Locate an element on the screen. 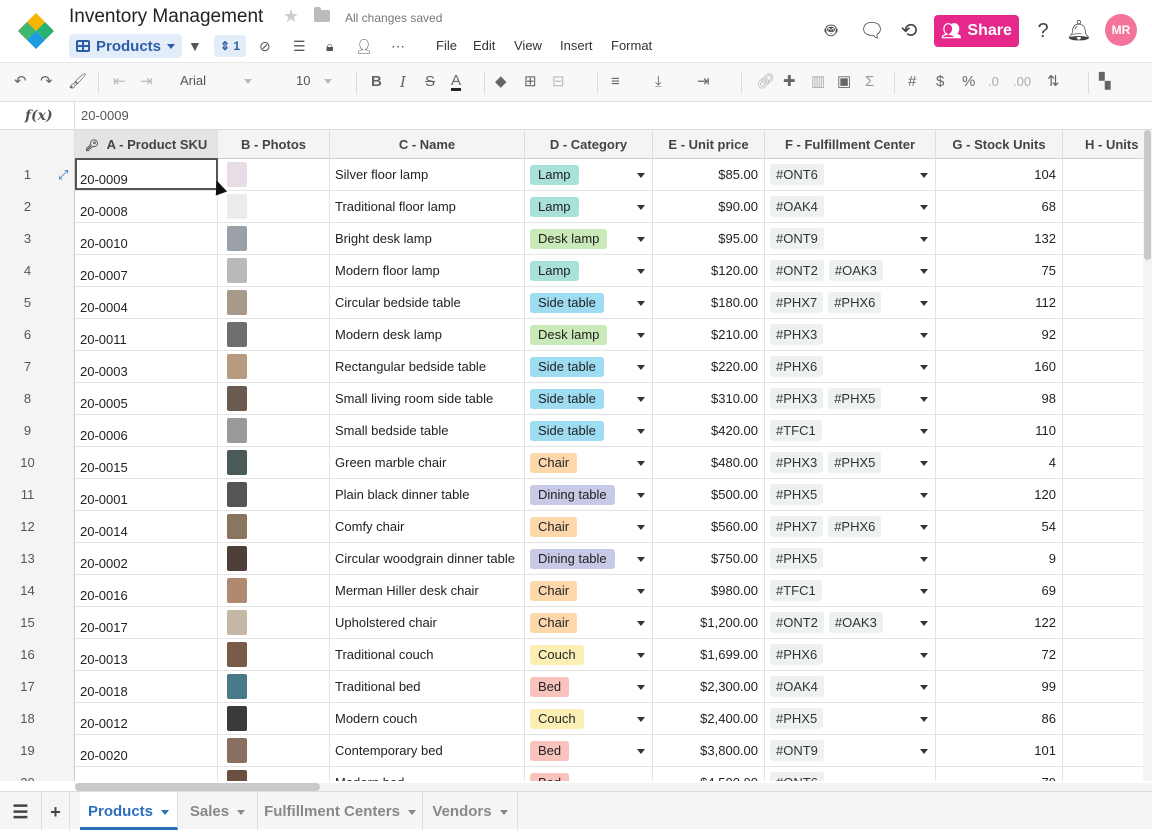 The width and height of the screenshot is (1152, 832). row-number: 3 is located at coordinates (27, 239).